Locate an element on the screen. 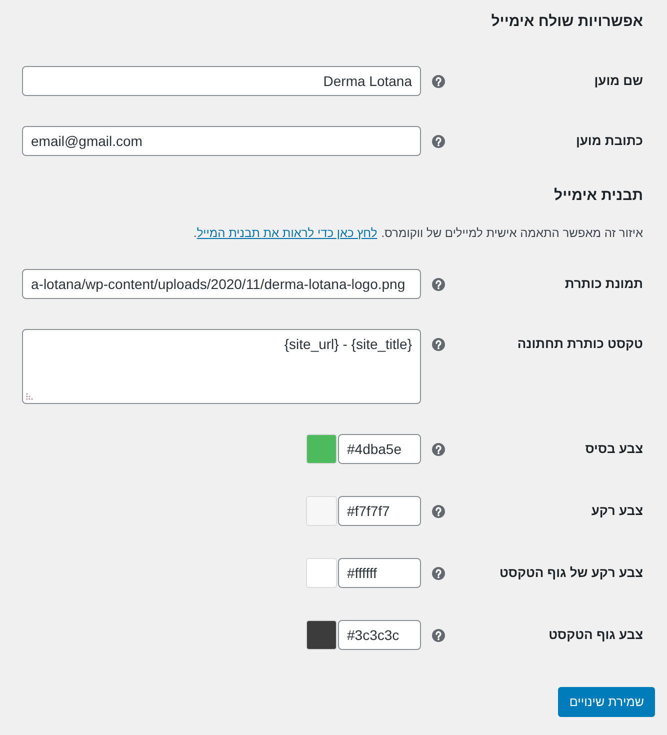 Image resolution: width=667 pixels, height=735 pixels. field-label: כתובת מוען is located at coordinates (609, 141).